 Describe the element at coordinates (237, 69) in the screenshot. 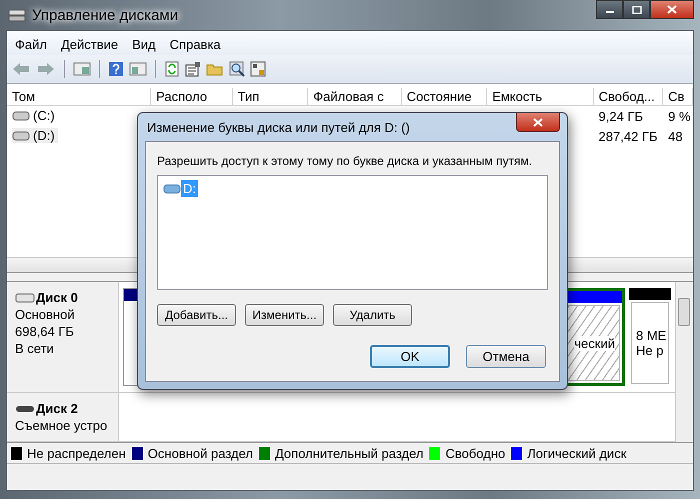

I see `search-icon` at that location.